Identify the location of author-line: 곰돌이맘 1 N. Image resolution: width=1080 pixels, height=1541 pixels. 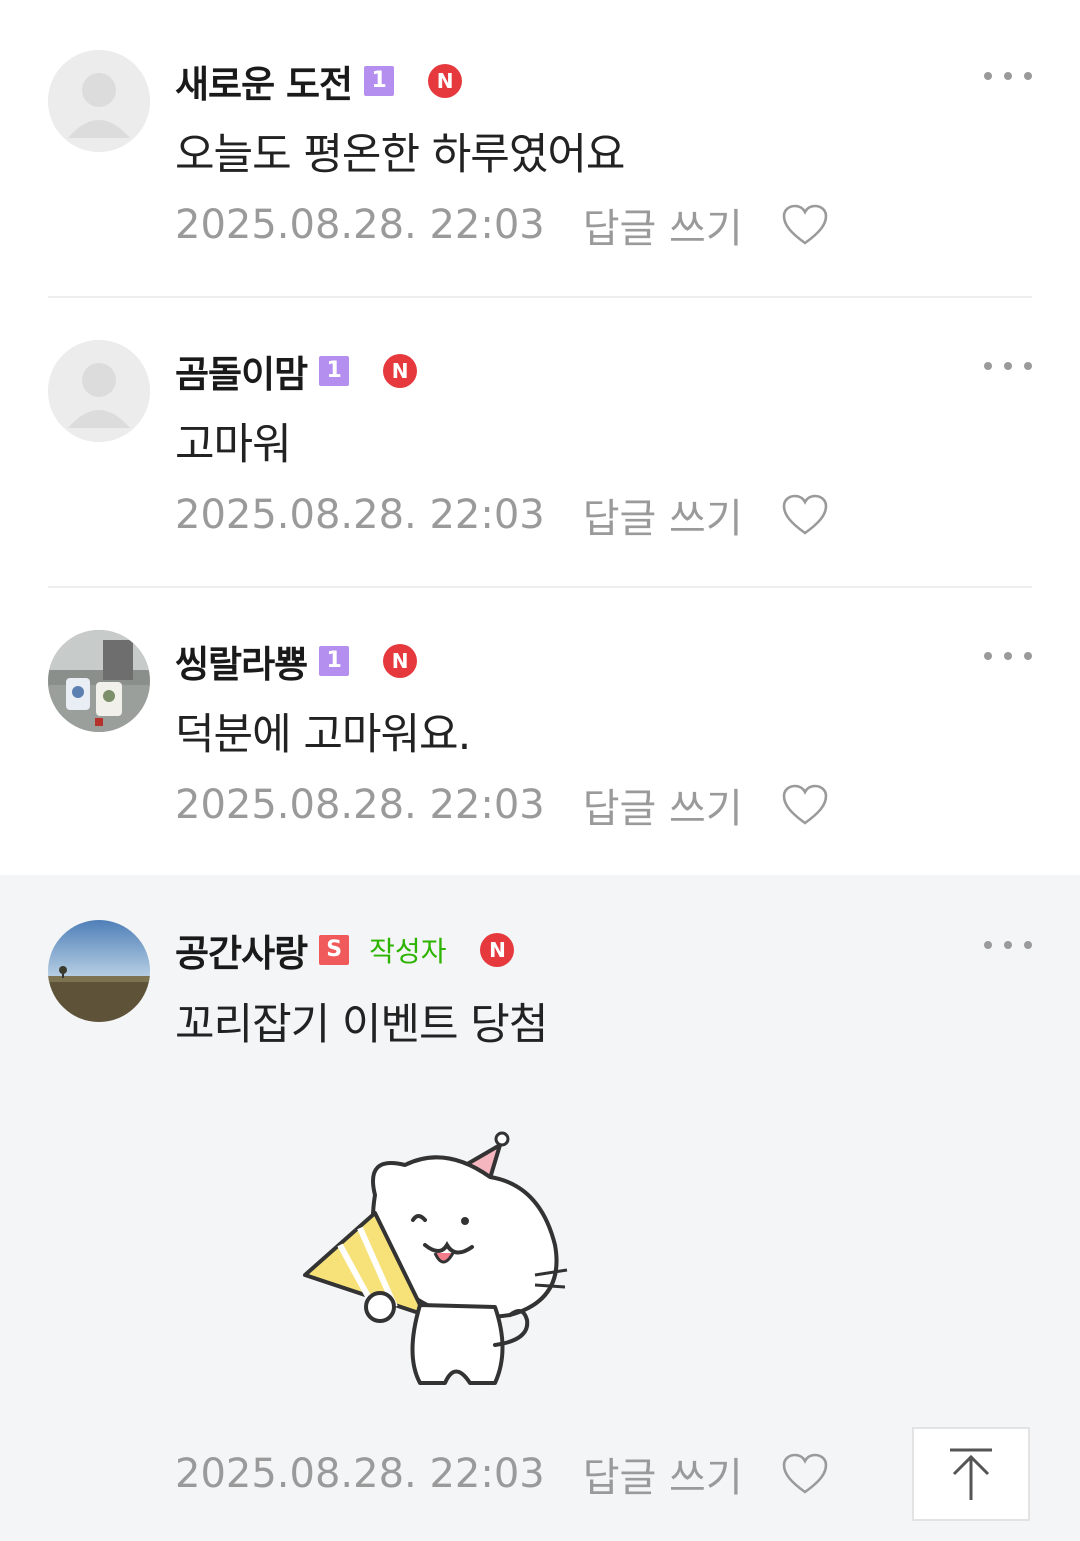
(296, 371).